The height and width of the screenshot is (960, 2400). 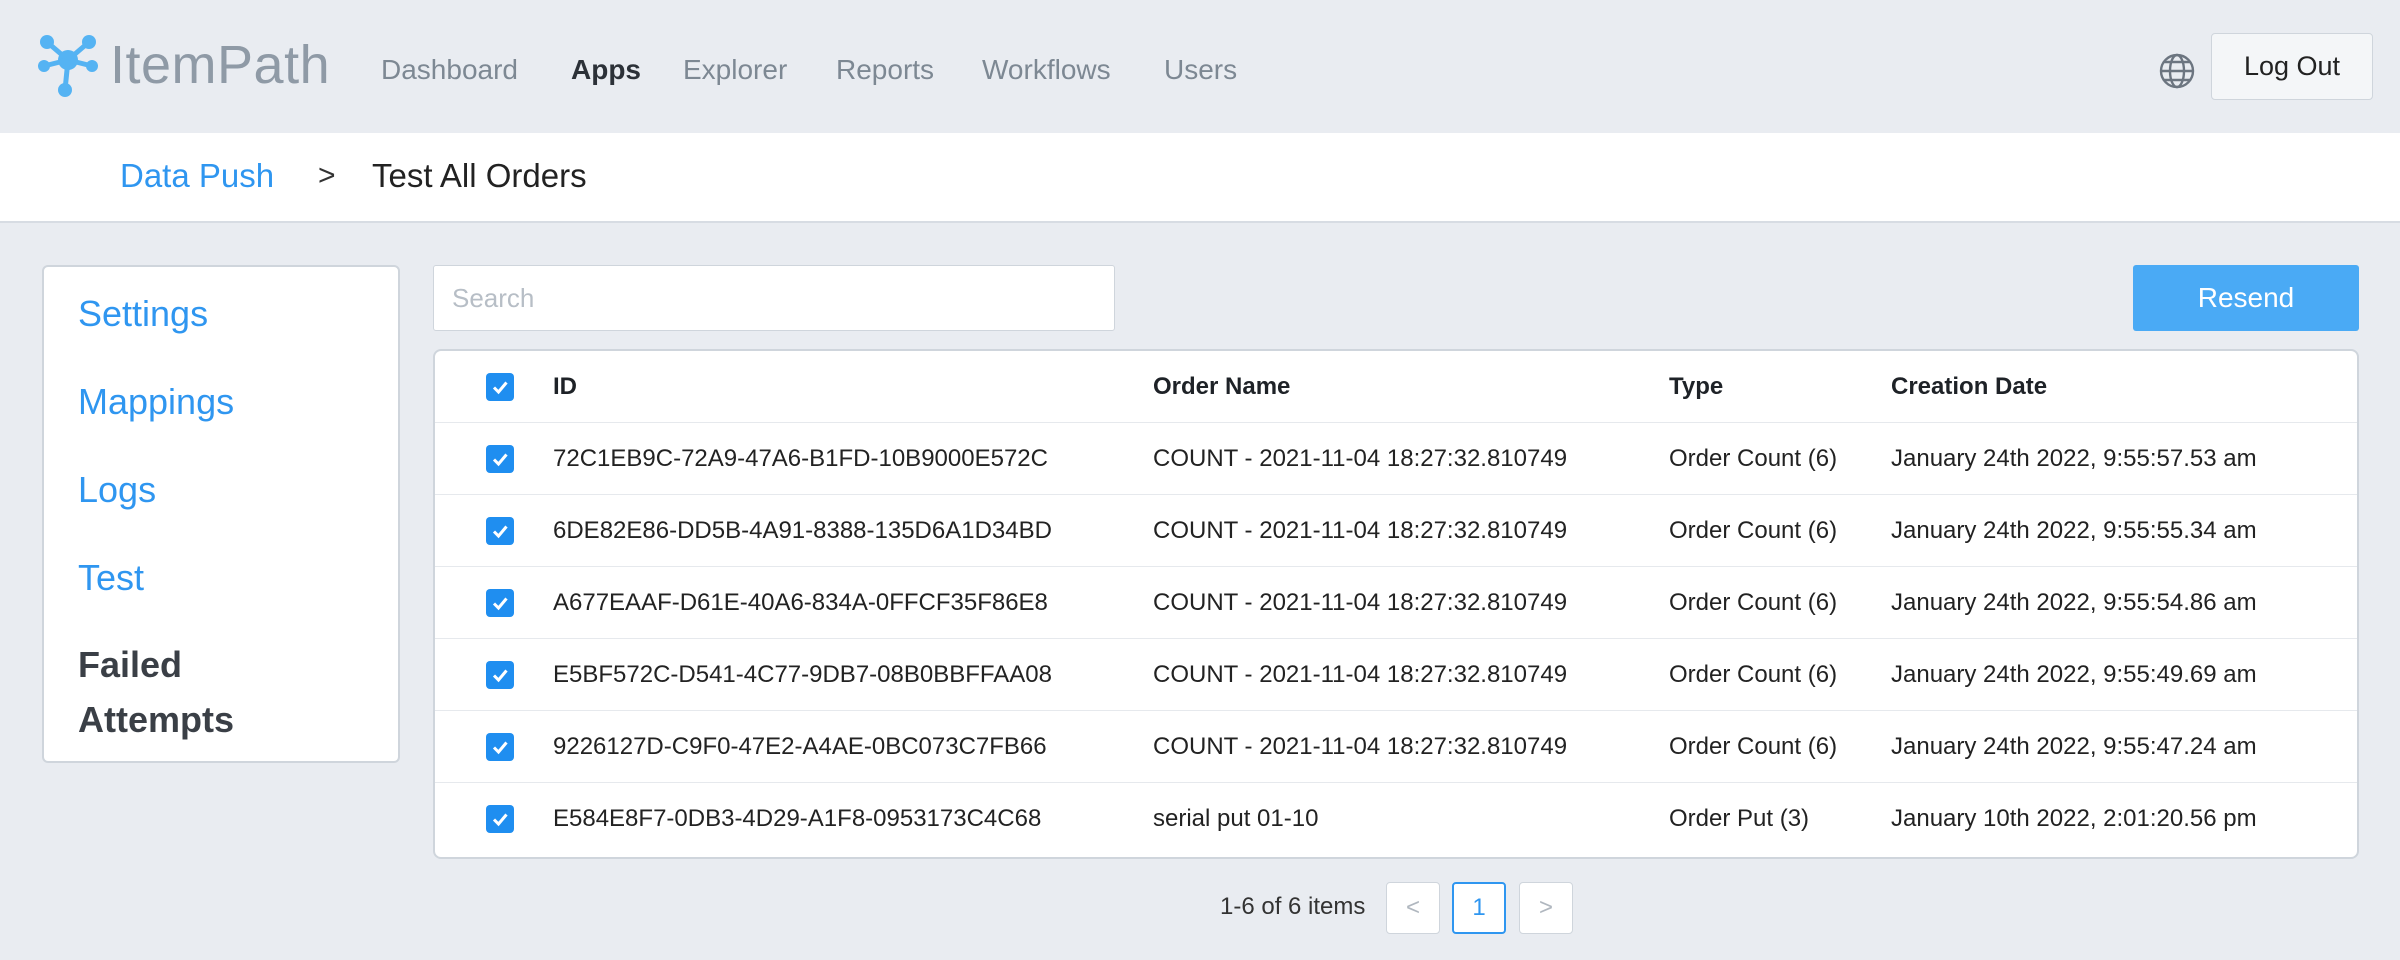 I want to click on itempath-logo-icon, so click(x=68, y=66).